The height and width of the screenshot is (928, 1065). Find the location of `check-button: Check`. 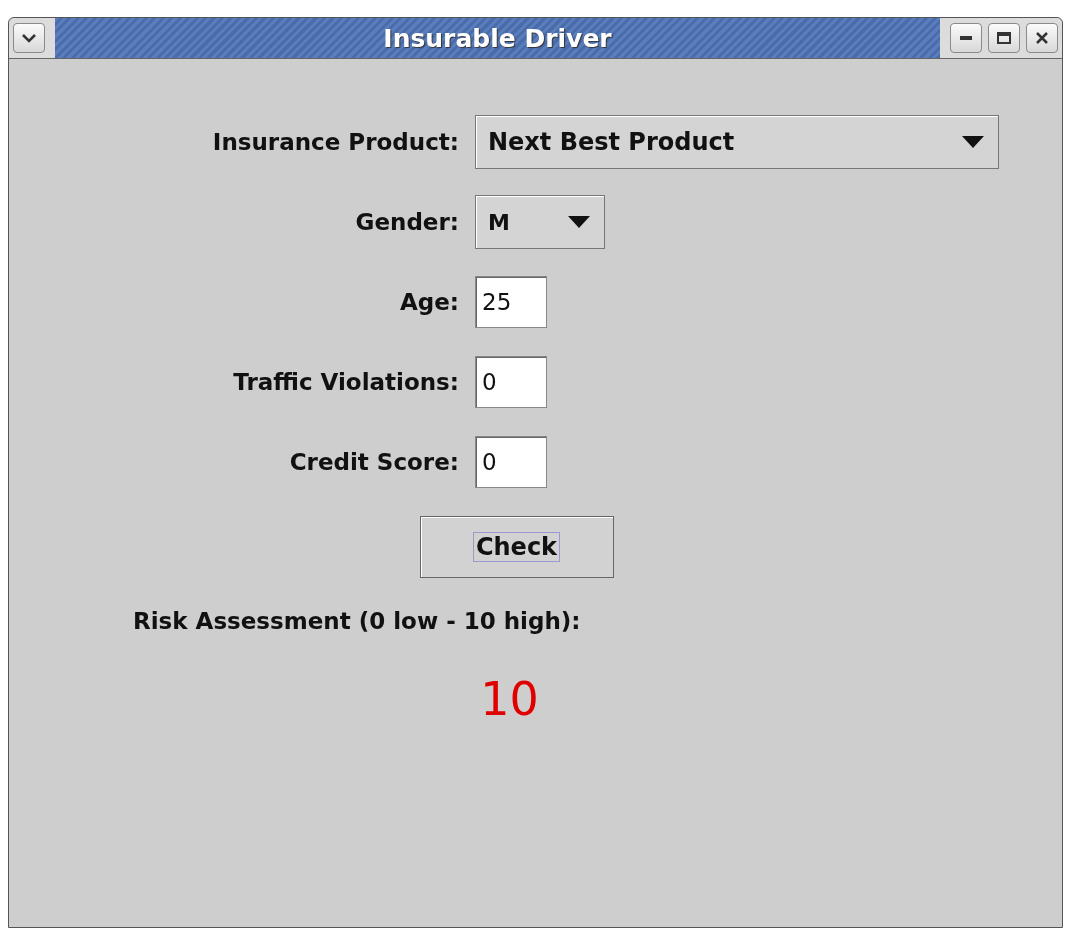

check-button: Check is located at coordinates (516, 547).